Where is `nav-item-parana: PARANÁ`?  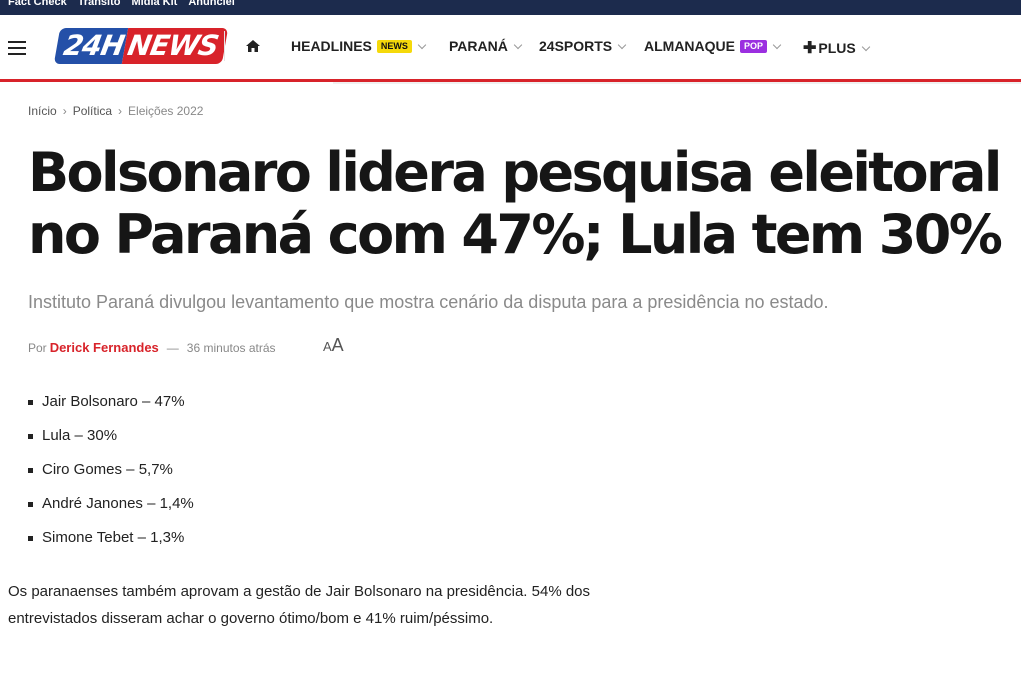
nav-item-parana: PARANÁ is located at coordinates (486, 46).